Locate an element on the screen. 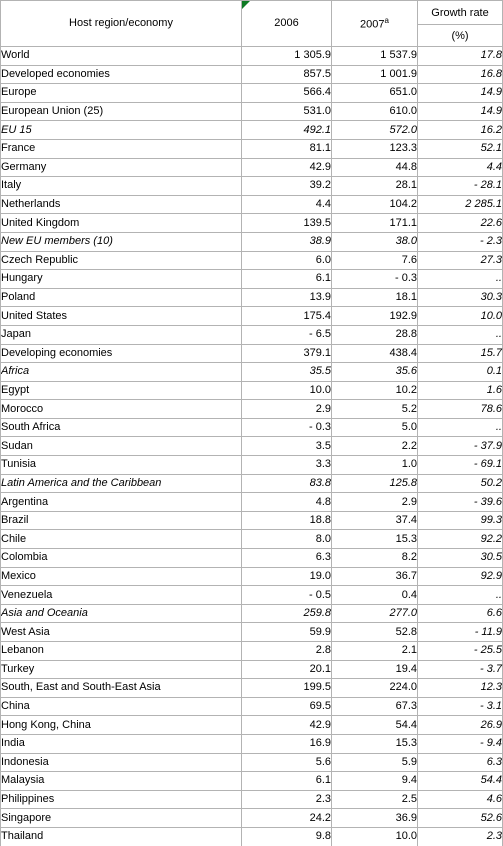 The height and width of the screenshot is (846, 503). table-row: Mexico 19.0 36.7 92.9 is located at coordinates (251, 576).